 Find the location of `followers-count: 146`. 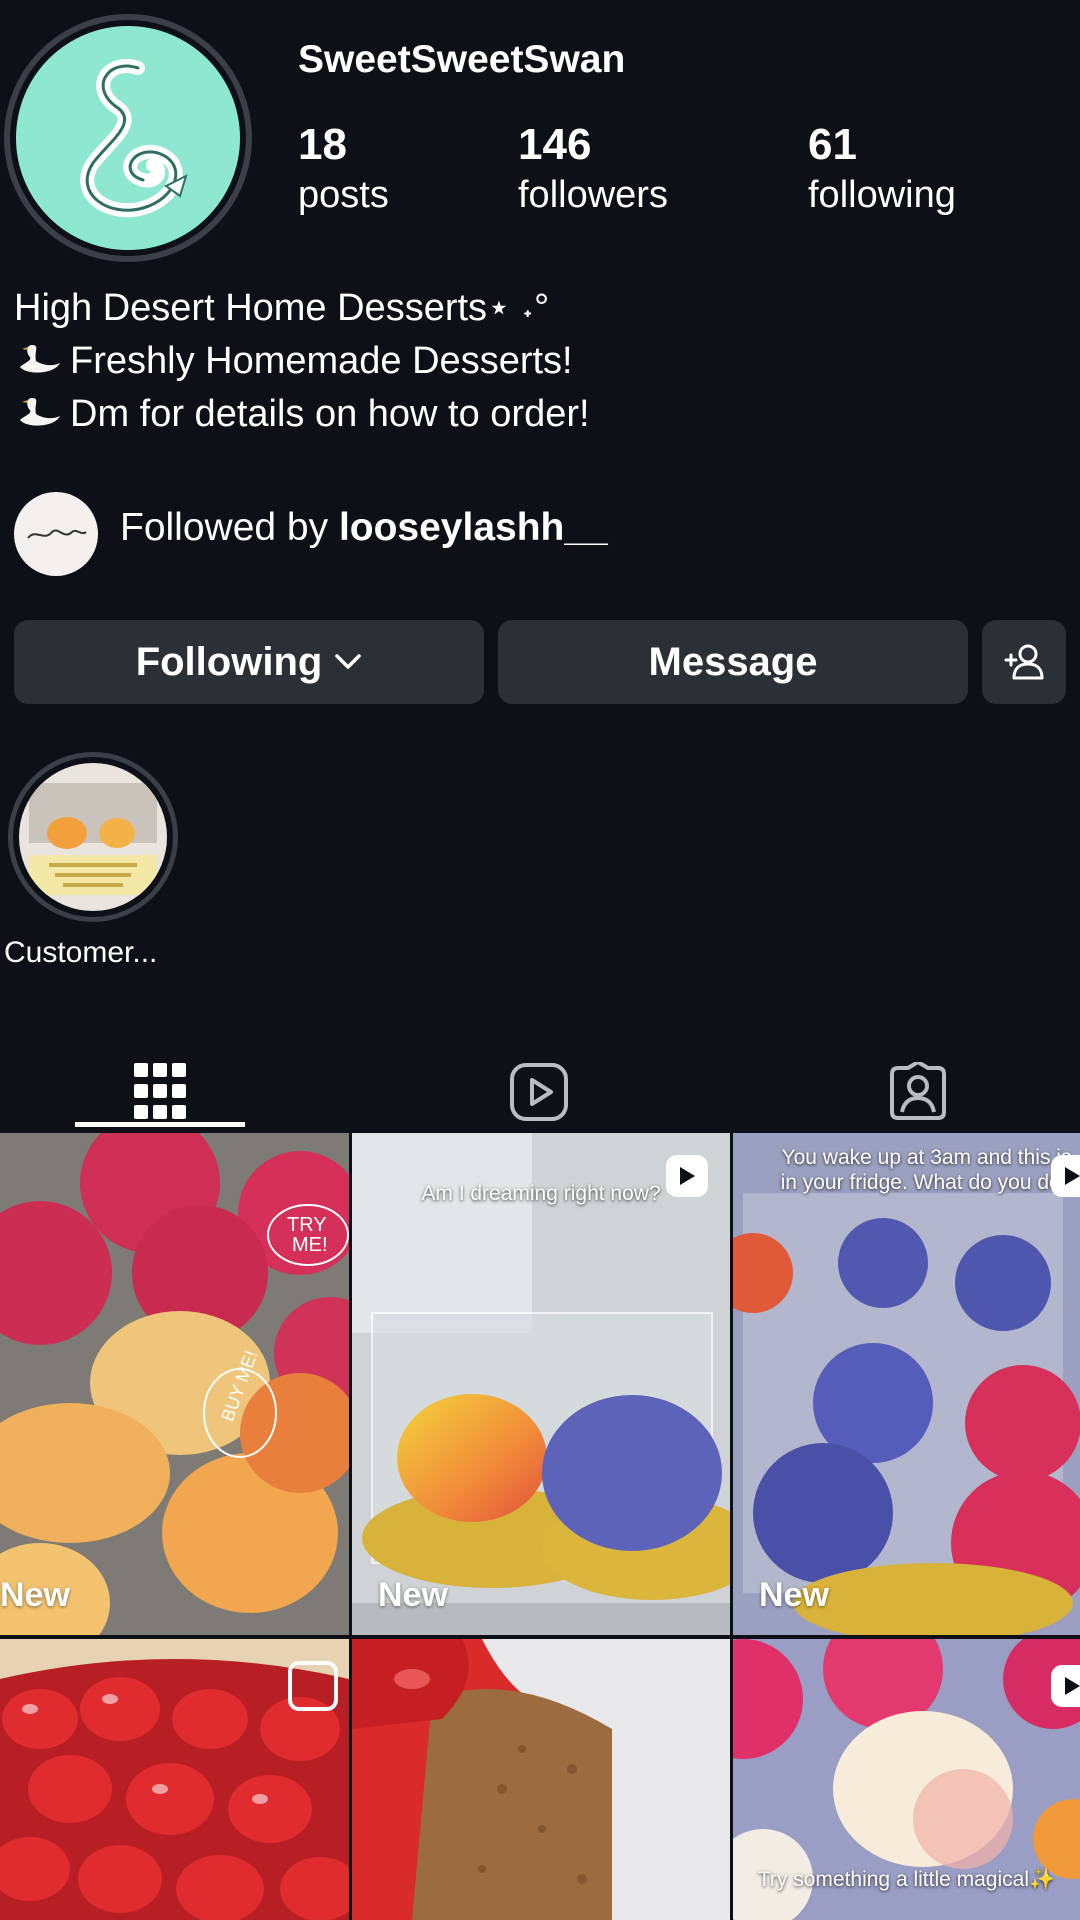

followers-count: 146 is located at coordinates (555, 144).